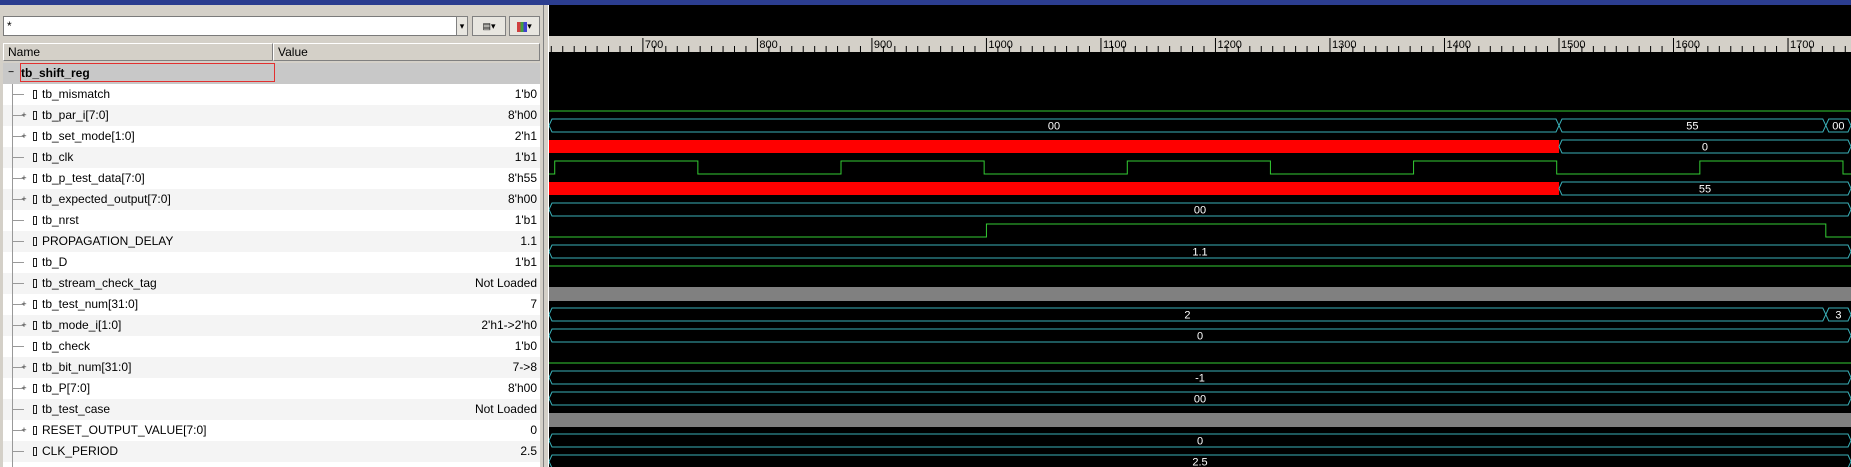 Image resolution: width=1851 pixels, height=467 pixels. What do you see at coordinates (1688, 45) in the screenshot?
I see `ruler-tick-label: 1600` at bounding box center [1688, 45].